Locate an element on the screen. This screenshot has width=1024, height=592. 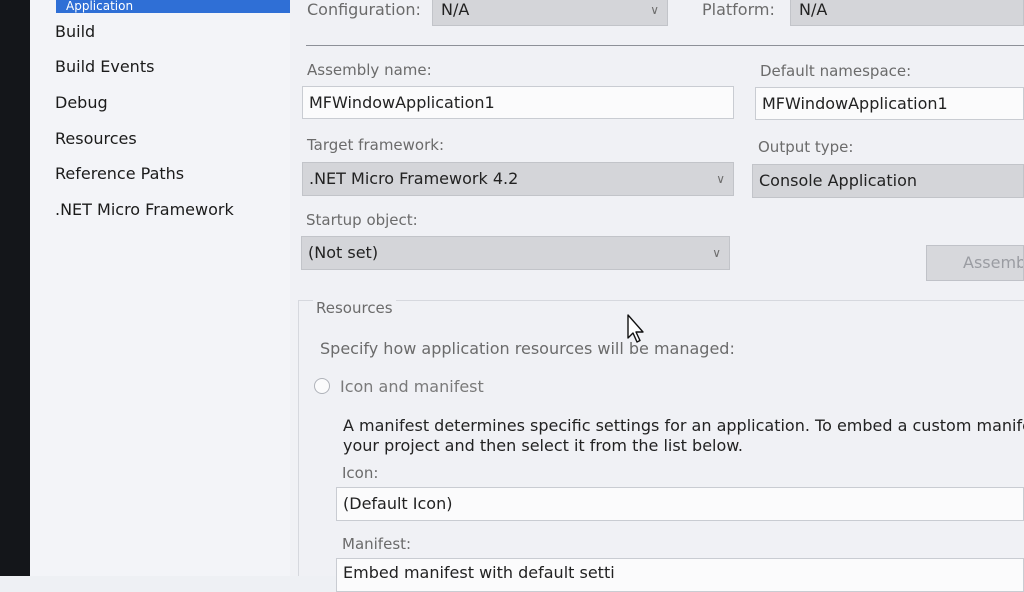
icon-and-manifest-radio is located at coordinates (322, 386).